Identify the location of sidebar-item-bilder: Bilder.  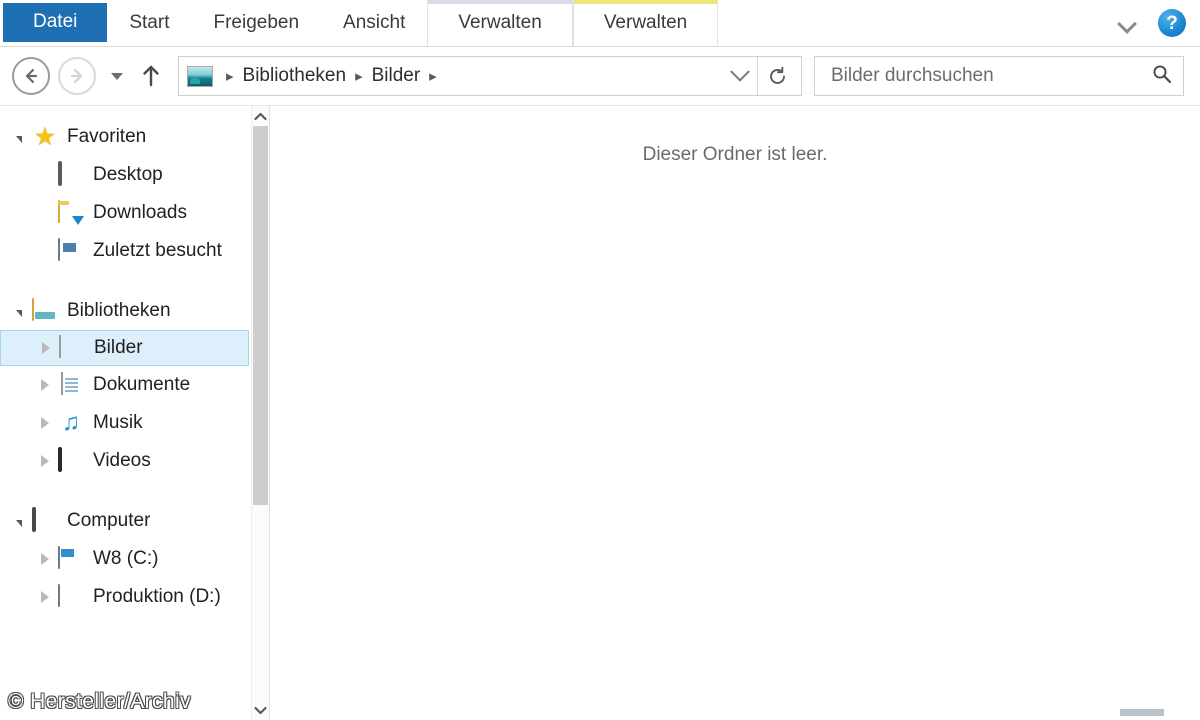
(124, 348).